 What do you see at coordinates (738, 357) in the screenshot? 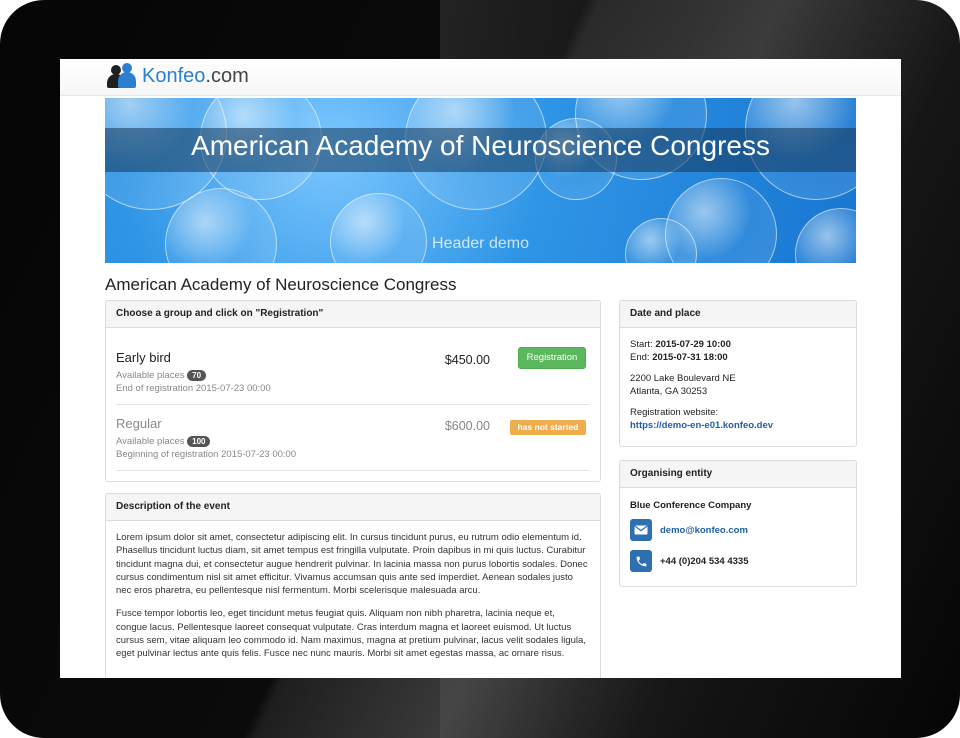
I see `end-date-row: End: 2015-07-31 18:00` at bounding box center [738, 357].